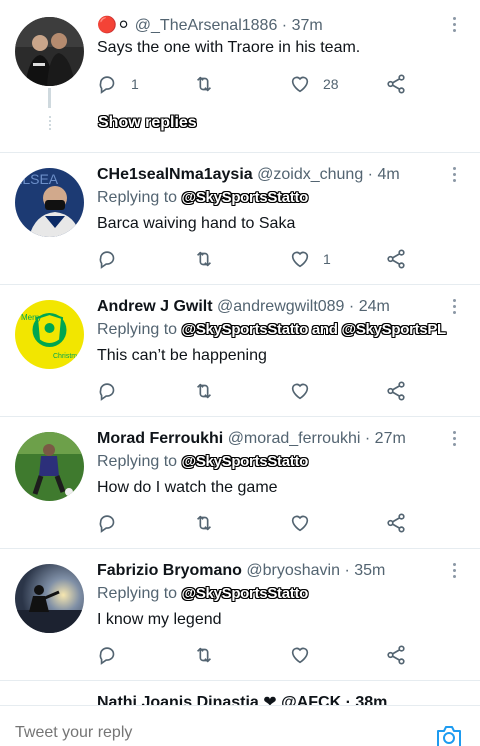 This screenshot has height=746, width=480. What do you see at coordinates (159, 619) in the screenshot?
I see `tweet-text: I know my legend` at bounding box center [159, 619].